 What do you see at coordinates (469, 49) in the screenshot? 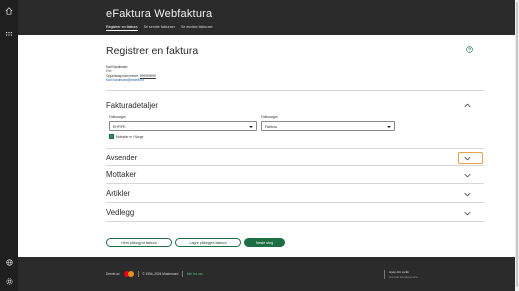
I see `help-icon` at bounding box center [469, 49].